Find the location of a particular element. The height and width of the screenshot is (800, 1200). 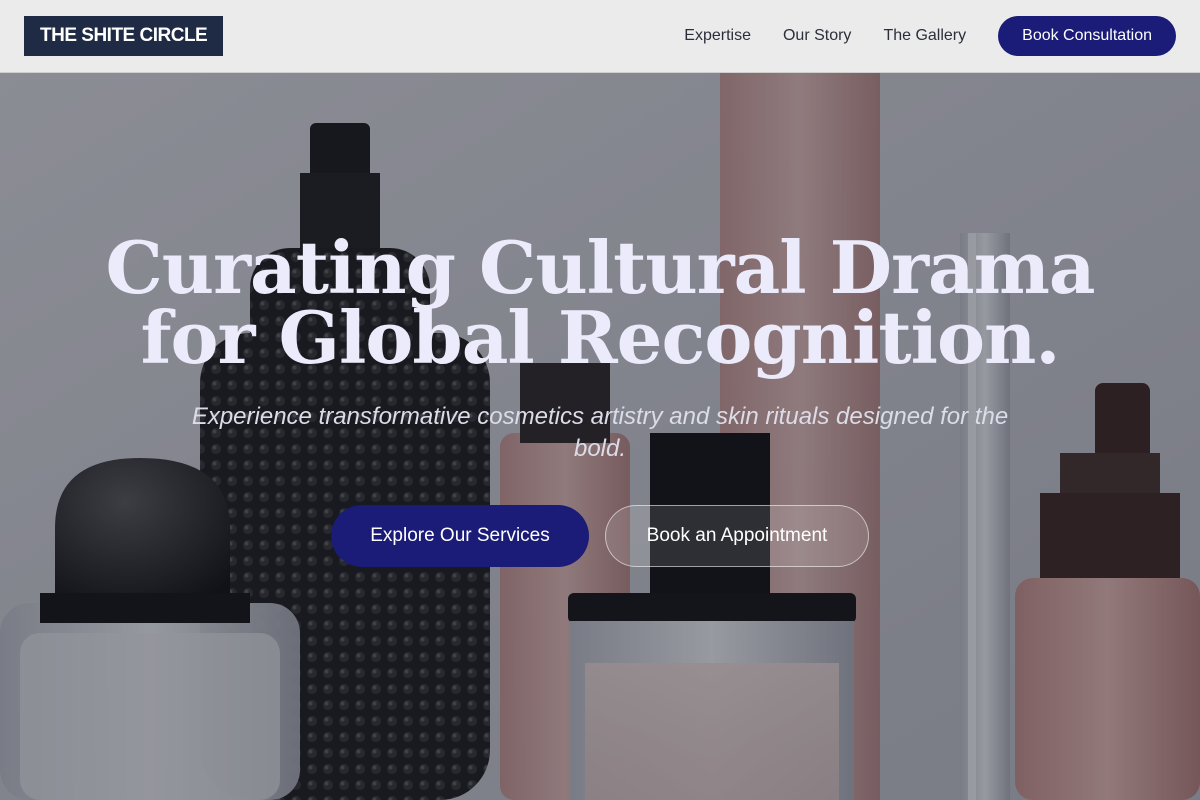

book-consultation-button: Book Consultation is located at coordinates (1087, 36).